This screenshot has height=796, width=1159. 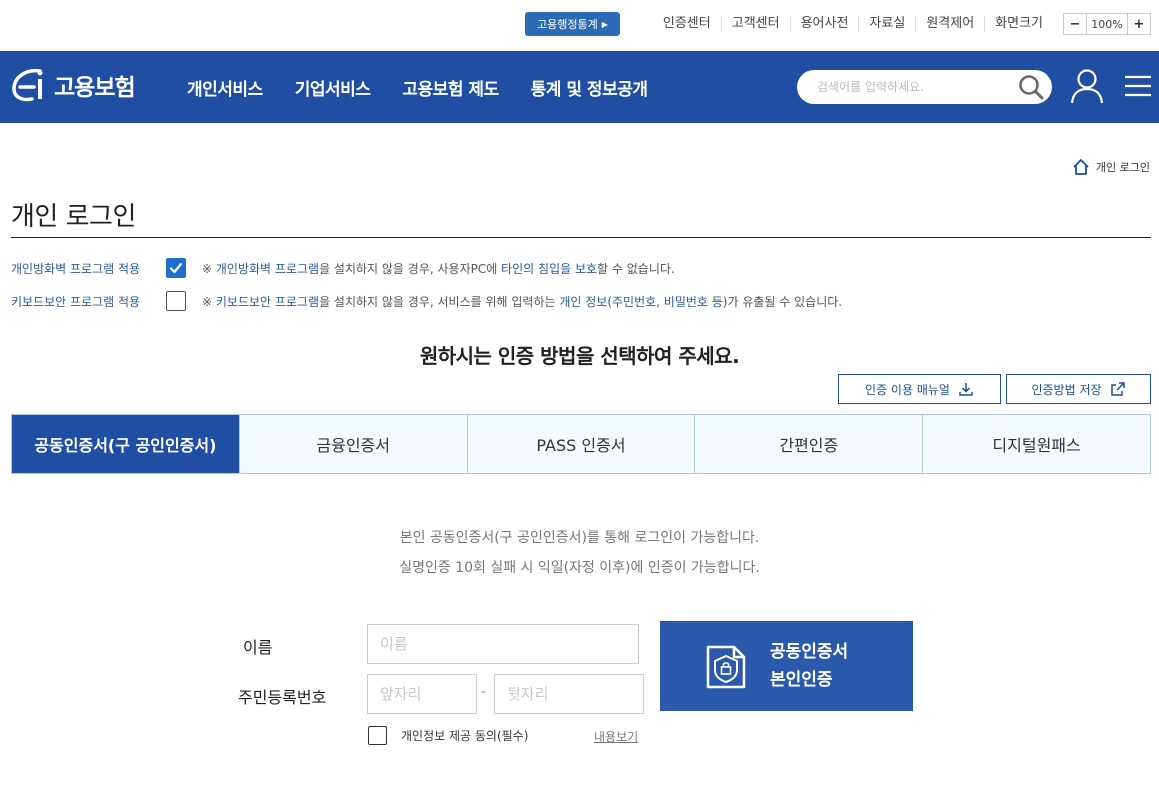 What do you see at coordinates (785, 301) in the screenshot?
I see `keyboard-note-end: 가 유출될 수 있습니다.` at bounding box center [785, 301].